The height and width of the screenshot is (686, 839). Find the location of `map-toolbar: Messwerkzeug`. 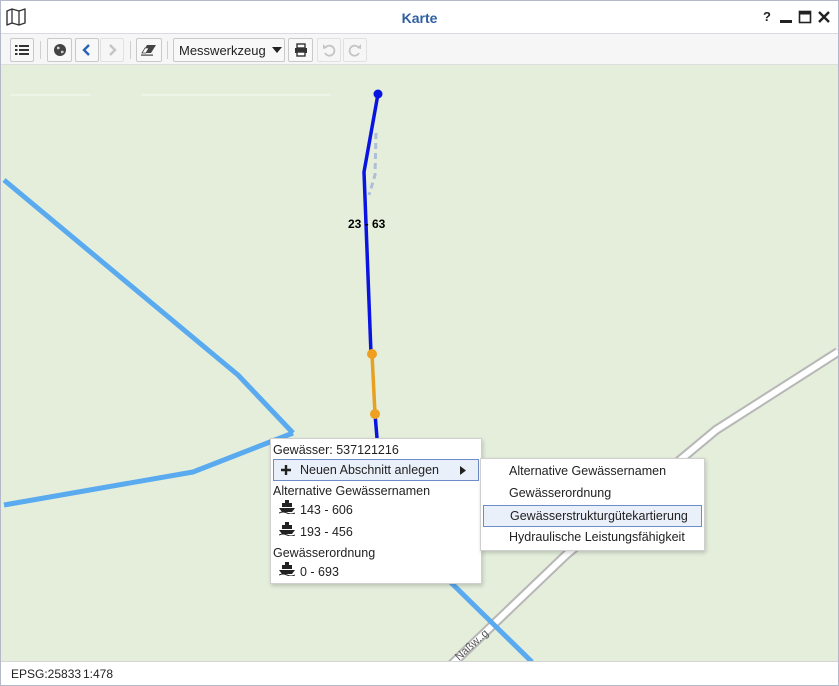

map-toolbar: Messwerkzeug is located at coordinates (419, 49).